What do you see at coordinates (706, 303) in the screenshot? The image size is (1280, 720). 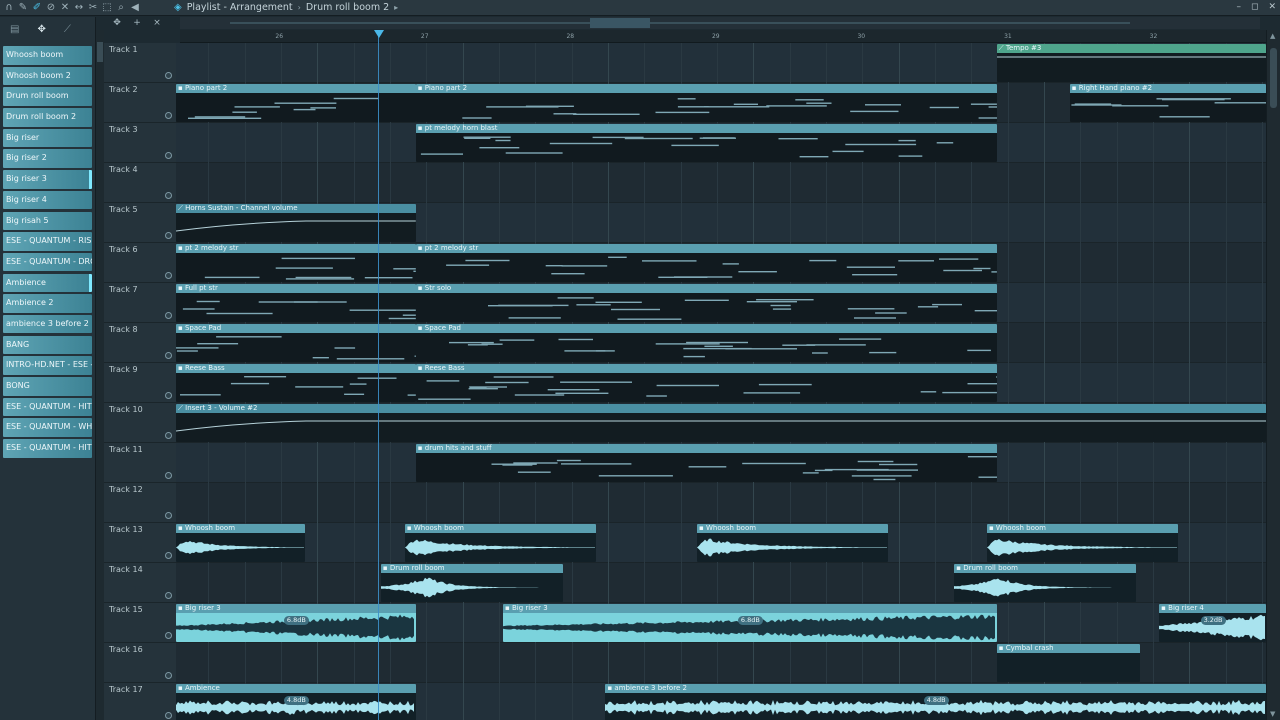 I see `playlist-clip: ▪ Str solo` at bounding box center [706, 303].